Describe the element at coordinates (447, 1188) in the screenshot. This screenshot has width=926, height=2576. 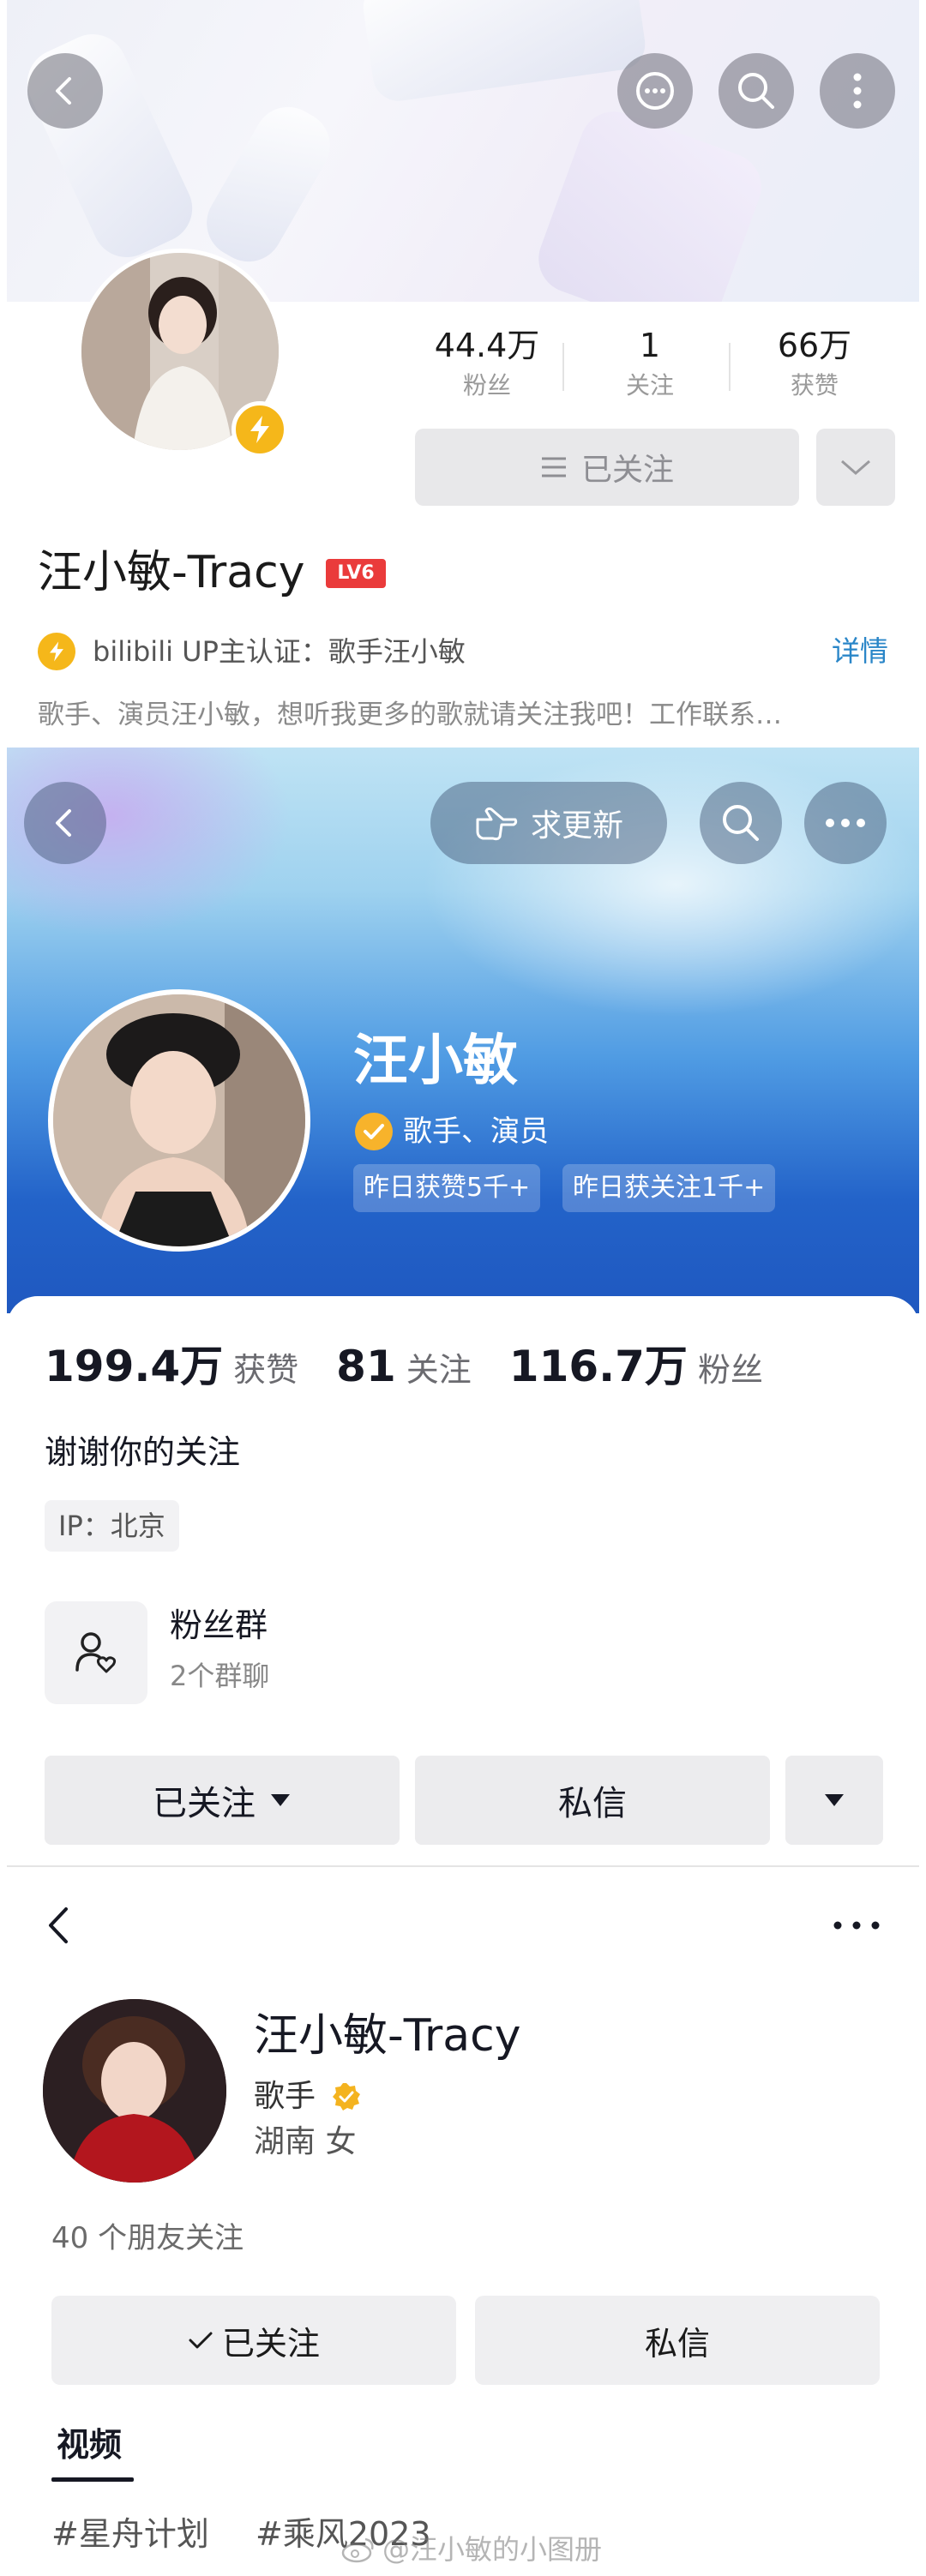
I see `likes-yesterday-tag: 昨日获赞5千+` at that location.